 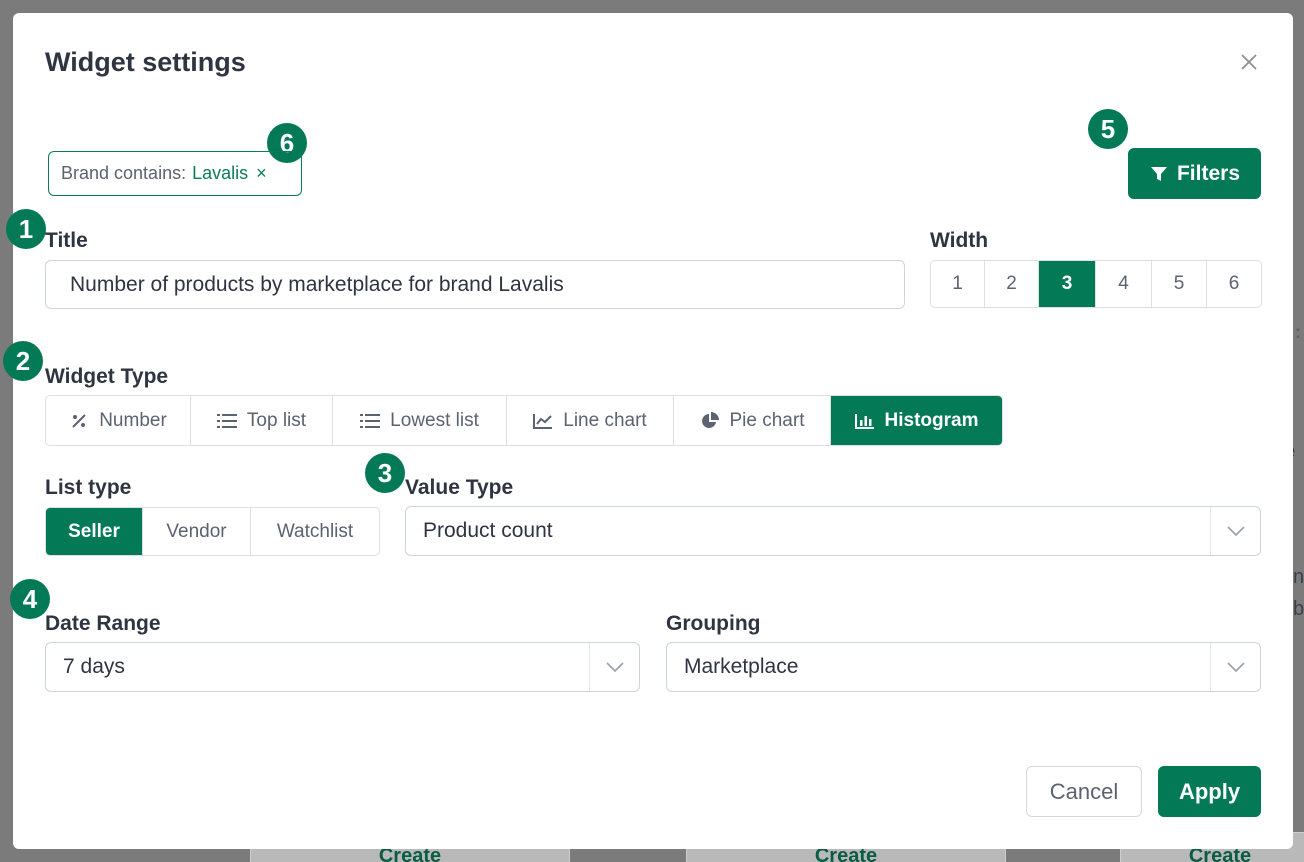 What do you see at coordinates (713, 623) in the screenshot?
I see `grouping-label: Grouping` at bounding box center [713, 623].